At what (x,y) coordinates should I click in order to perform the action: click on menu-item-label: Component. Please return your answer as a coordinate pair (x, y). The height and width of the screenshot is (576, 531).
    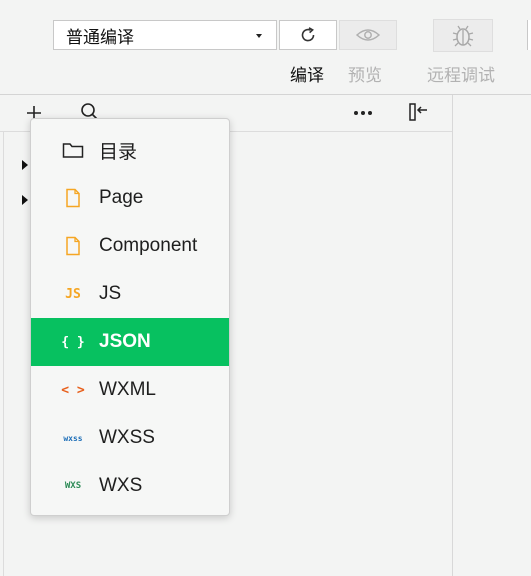
    Looking at the image, I should click on (148, 245).